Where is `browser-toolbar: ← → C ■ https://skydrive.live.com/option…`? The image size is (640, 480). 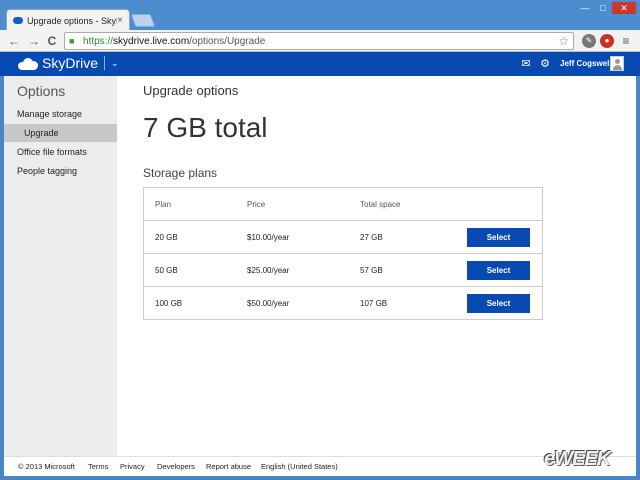 browser-toolbar: ← → C ■ https://skydrive.live.com/option… is located at coordinates (320, 41).